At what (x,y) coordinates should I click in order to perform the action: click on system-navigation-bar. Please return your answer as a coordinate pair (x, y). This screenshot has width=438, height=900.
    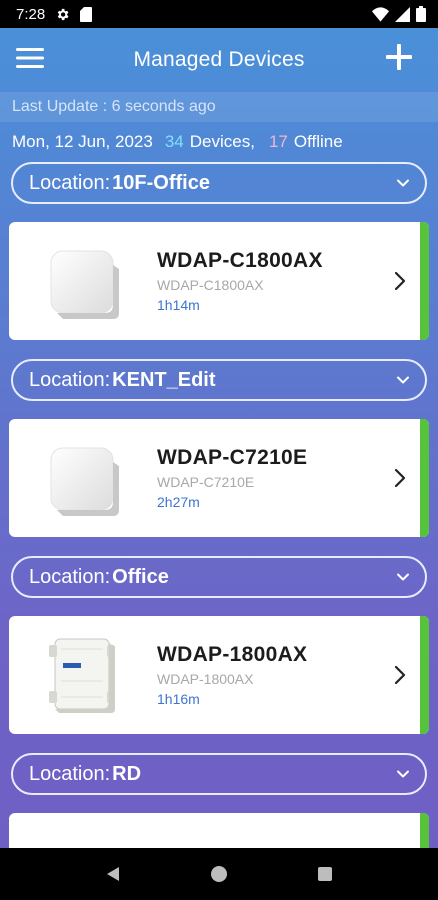
    Looking at the image, I should click on (219, 874).